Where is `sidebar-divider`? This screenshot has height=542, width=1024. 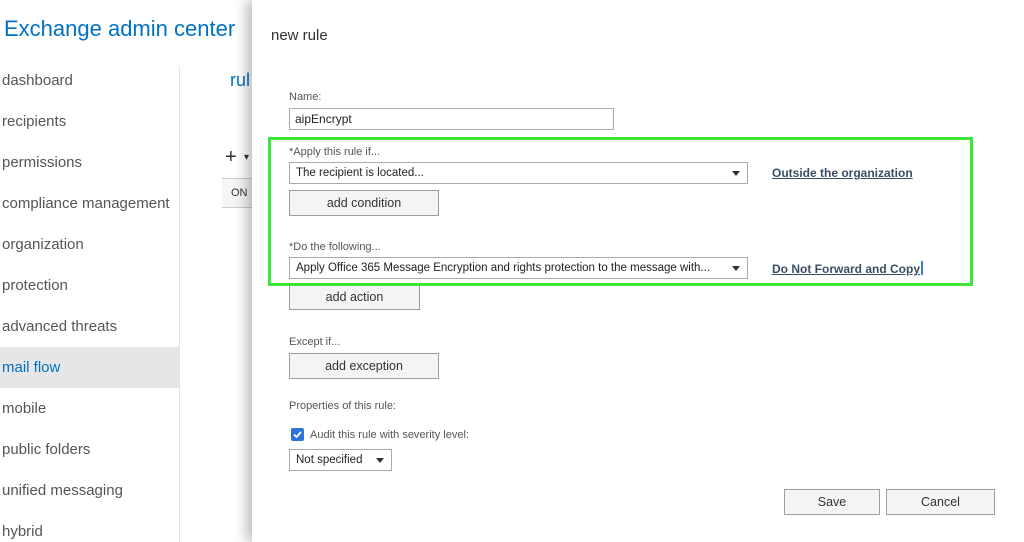
sidebar-divider is located at coordinates (179, 304).